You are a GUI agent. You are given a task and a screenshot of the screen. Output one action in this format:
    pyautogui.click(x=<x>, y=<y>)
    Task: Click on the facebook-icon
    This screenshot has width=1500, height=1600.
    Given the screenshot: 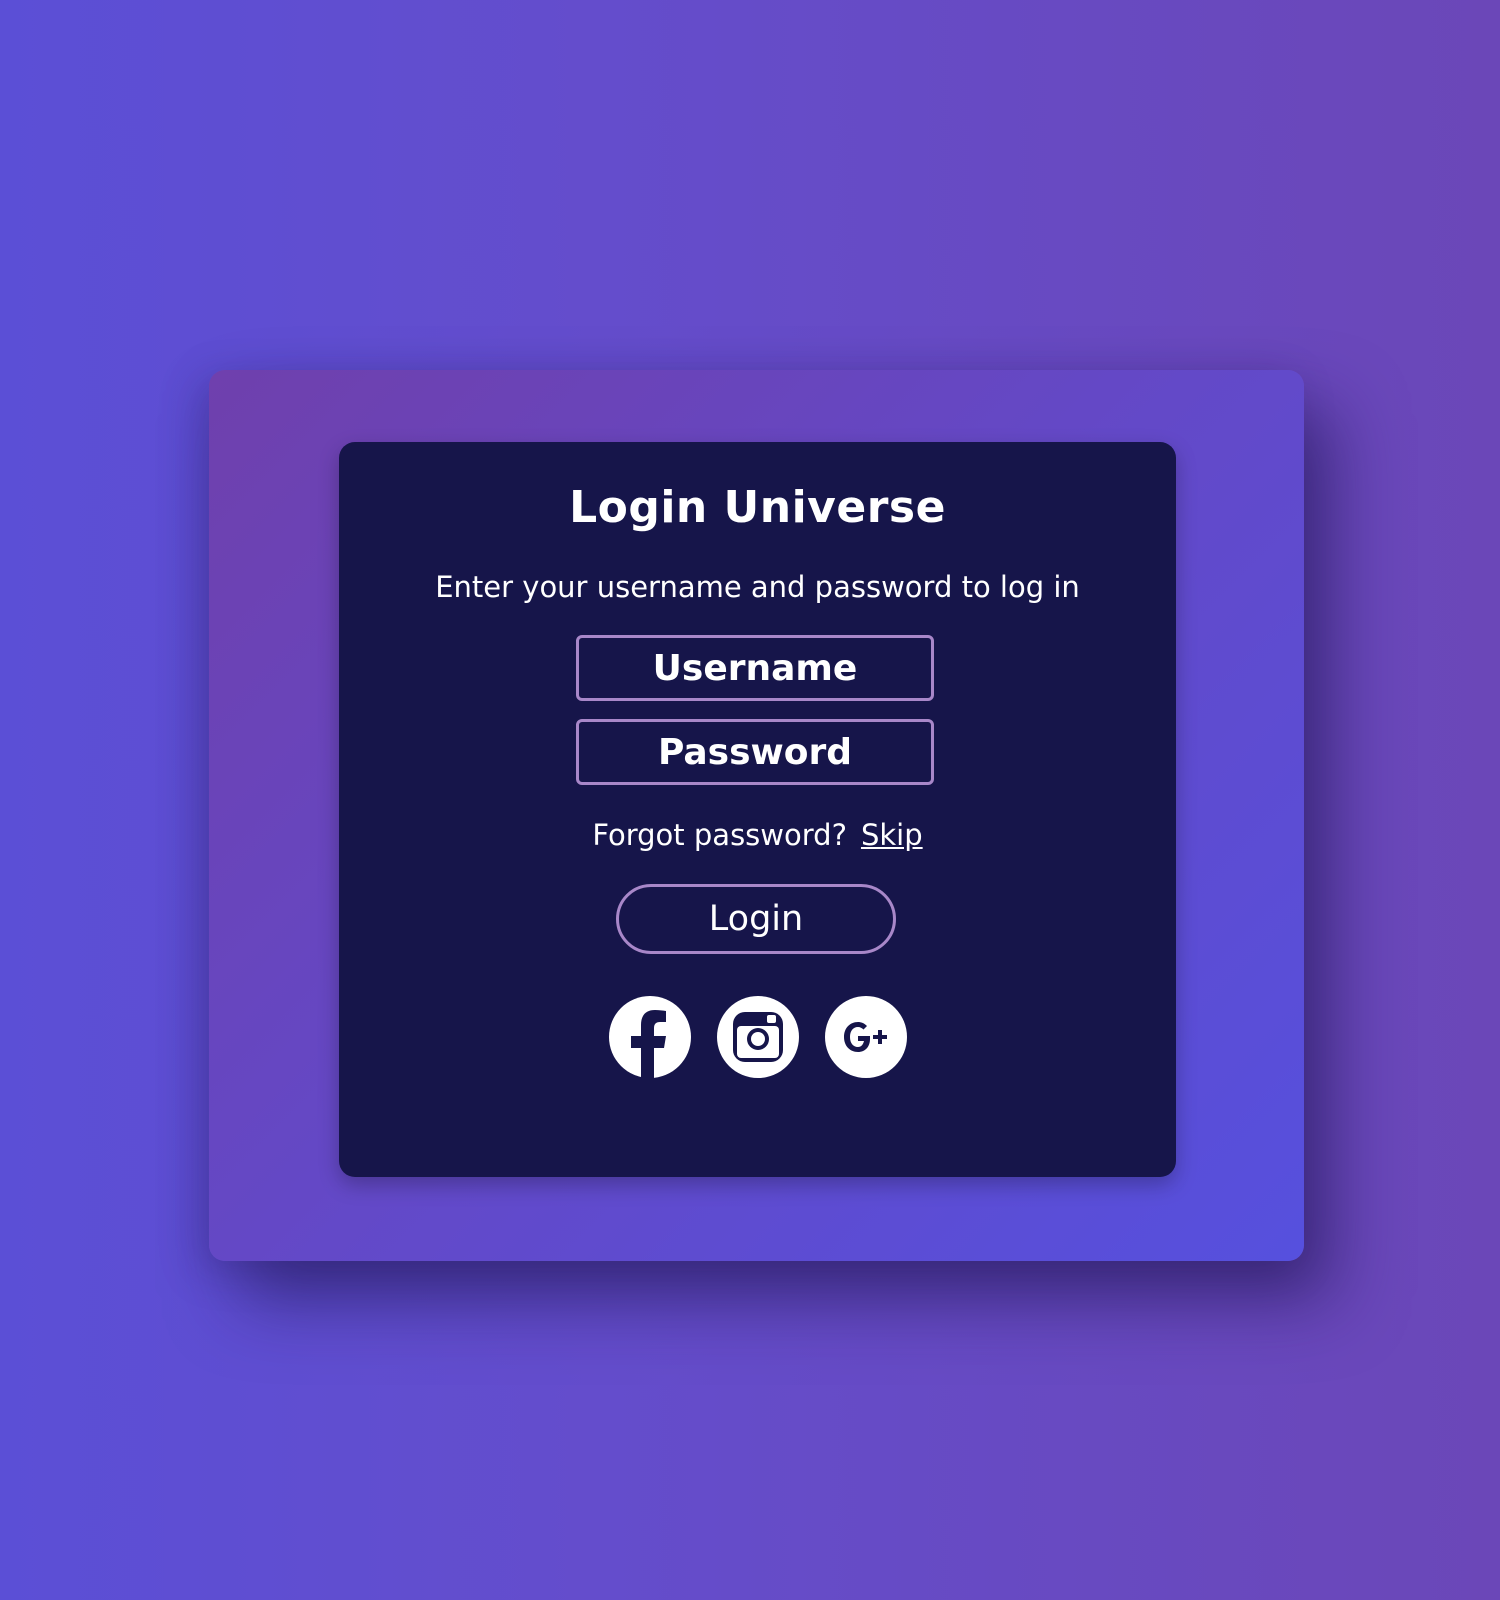 What is the action you would take?
    pyautogui.click(x=649, y=1037)
    